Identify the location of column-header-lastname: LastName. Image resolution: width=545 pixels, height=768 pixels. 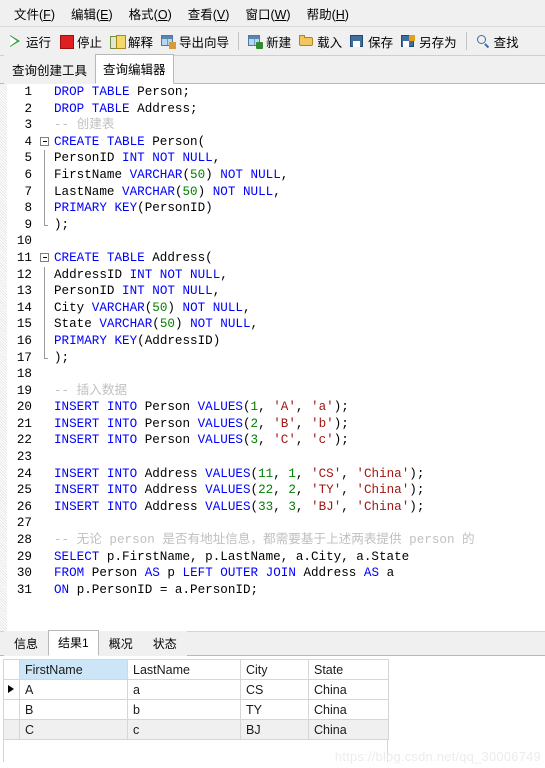
(184, 669).